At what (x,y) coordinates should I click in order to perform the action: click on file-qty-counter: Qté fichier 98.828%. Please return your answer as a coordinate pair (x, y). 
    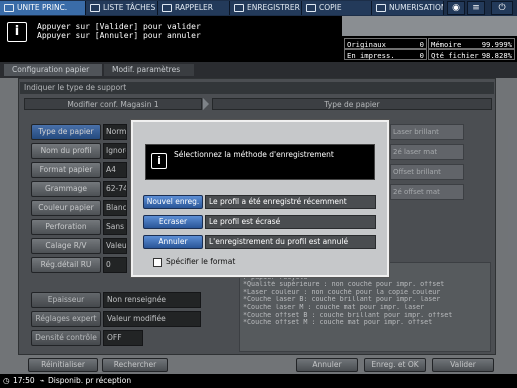
    Looking at the image, I should click on (471, 54).